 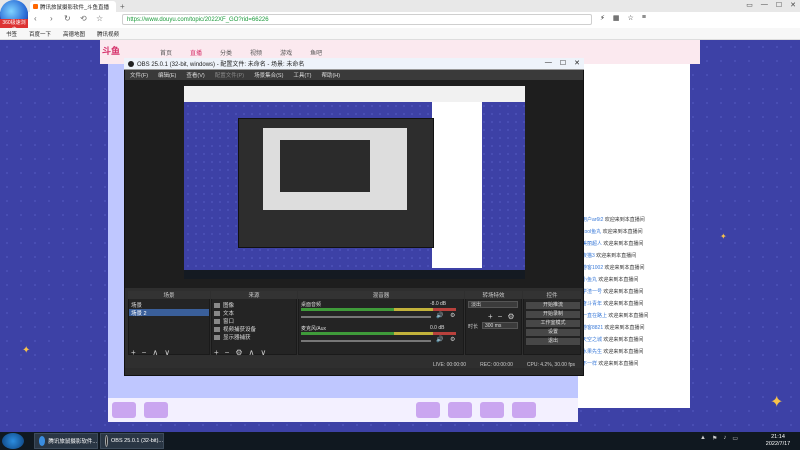 What do you see at coordinates (166, 52) in the screenshot?
I see `site-nav-item: 首页` at bounding box center [166, 52].